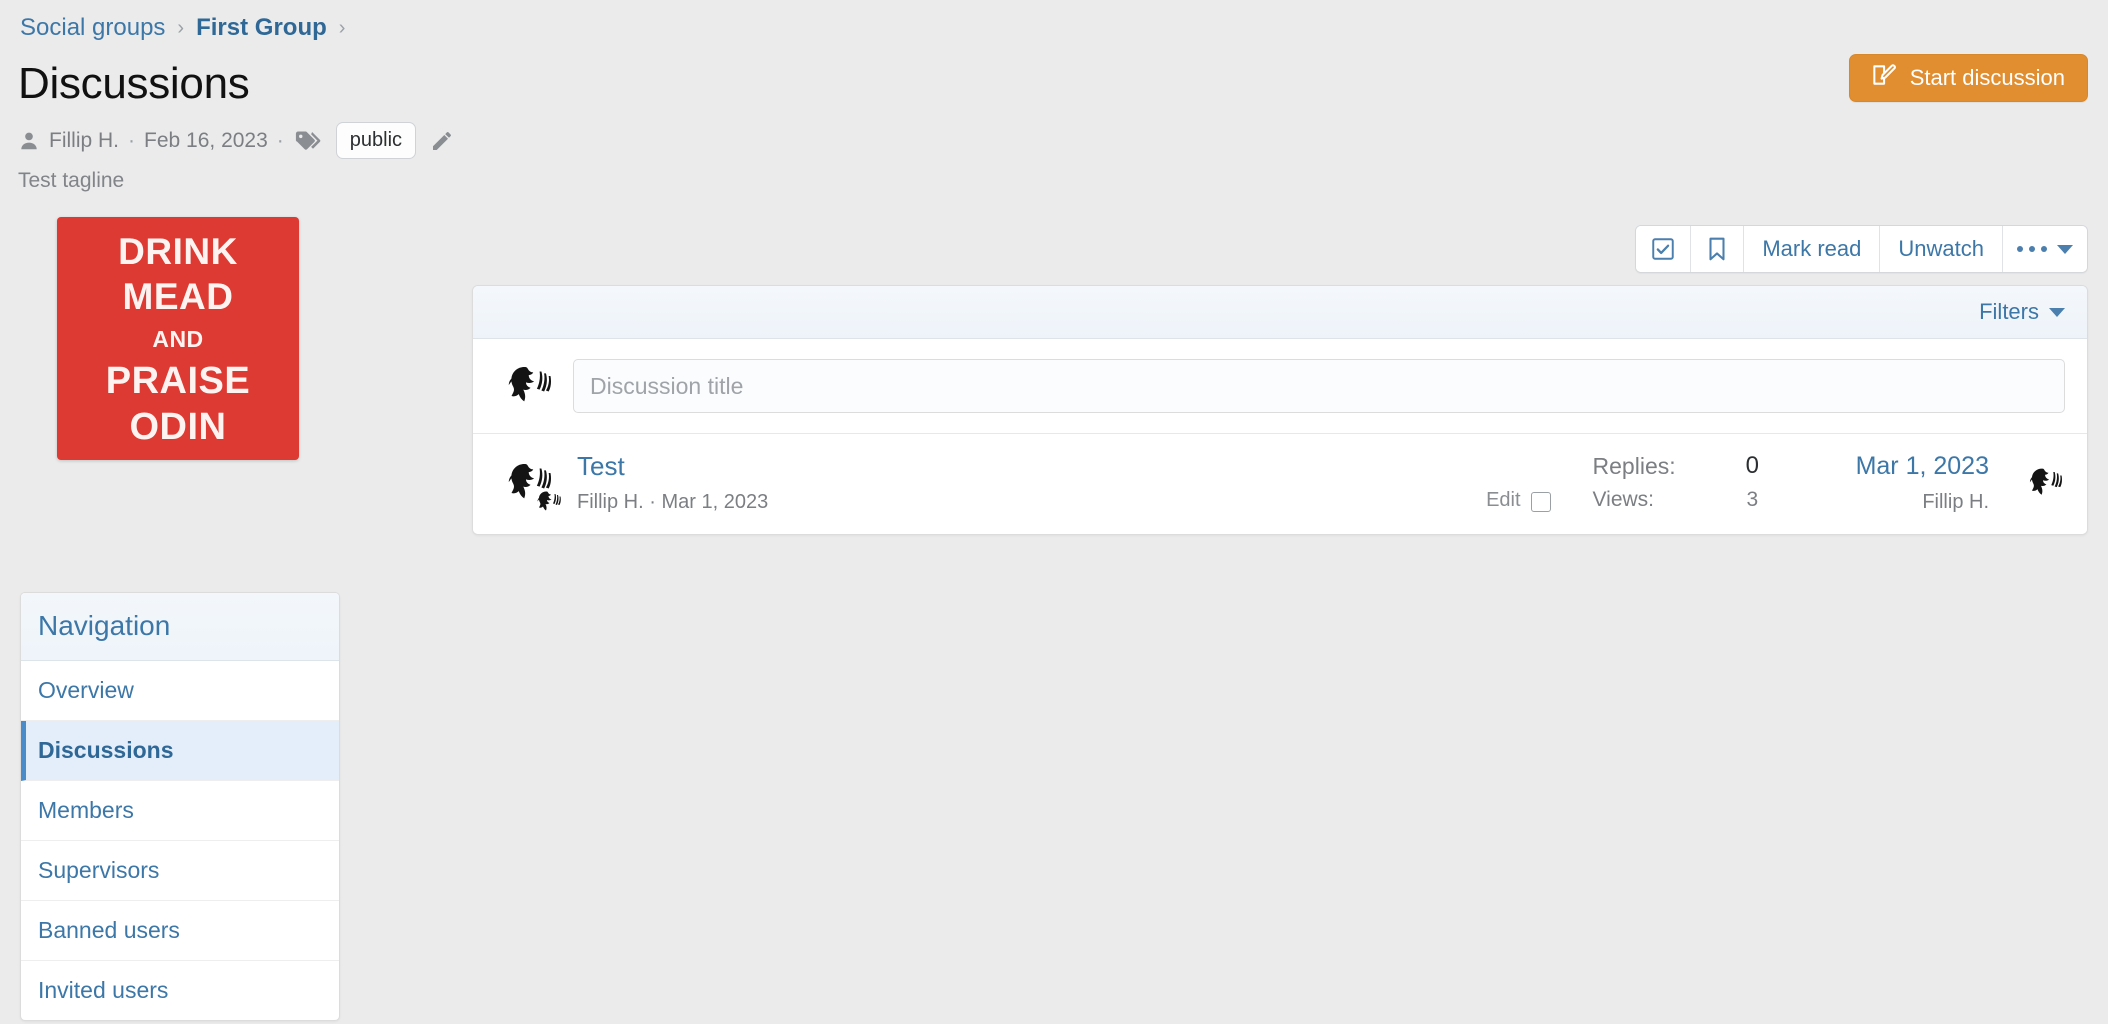 The height and width of the screenshot is (1024, 2108). I want to click on breadcrumb-item-social-groups: Social groups, so click(92, 28).